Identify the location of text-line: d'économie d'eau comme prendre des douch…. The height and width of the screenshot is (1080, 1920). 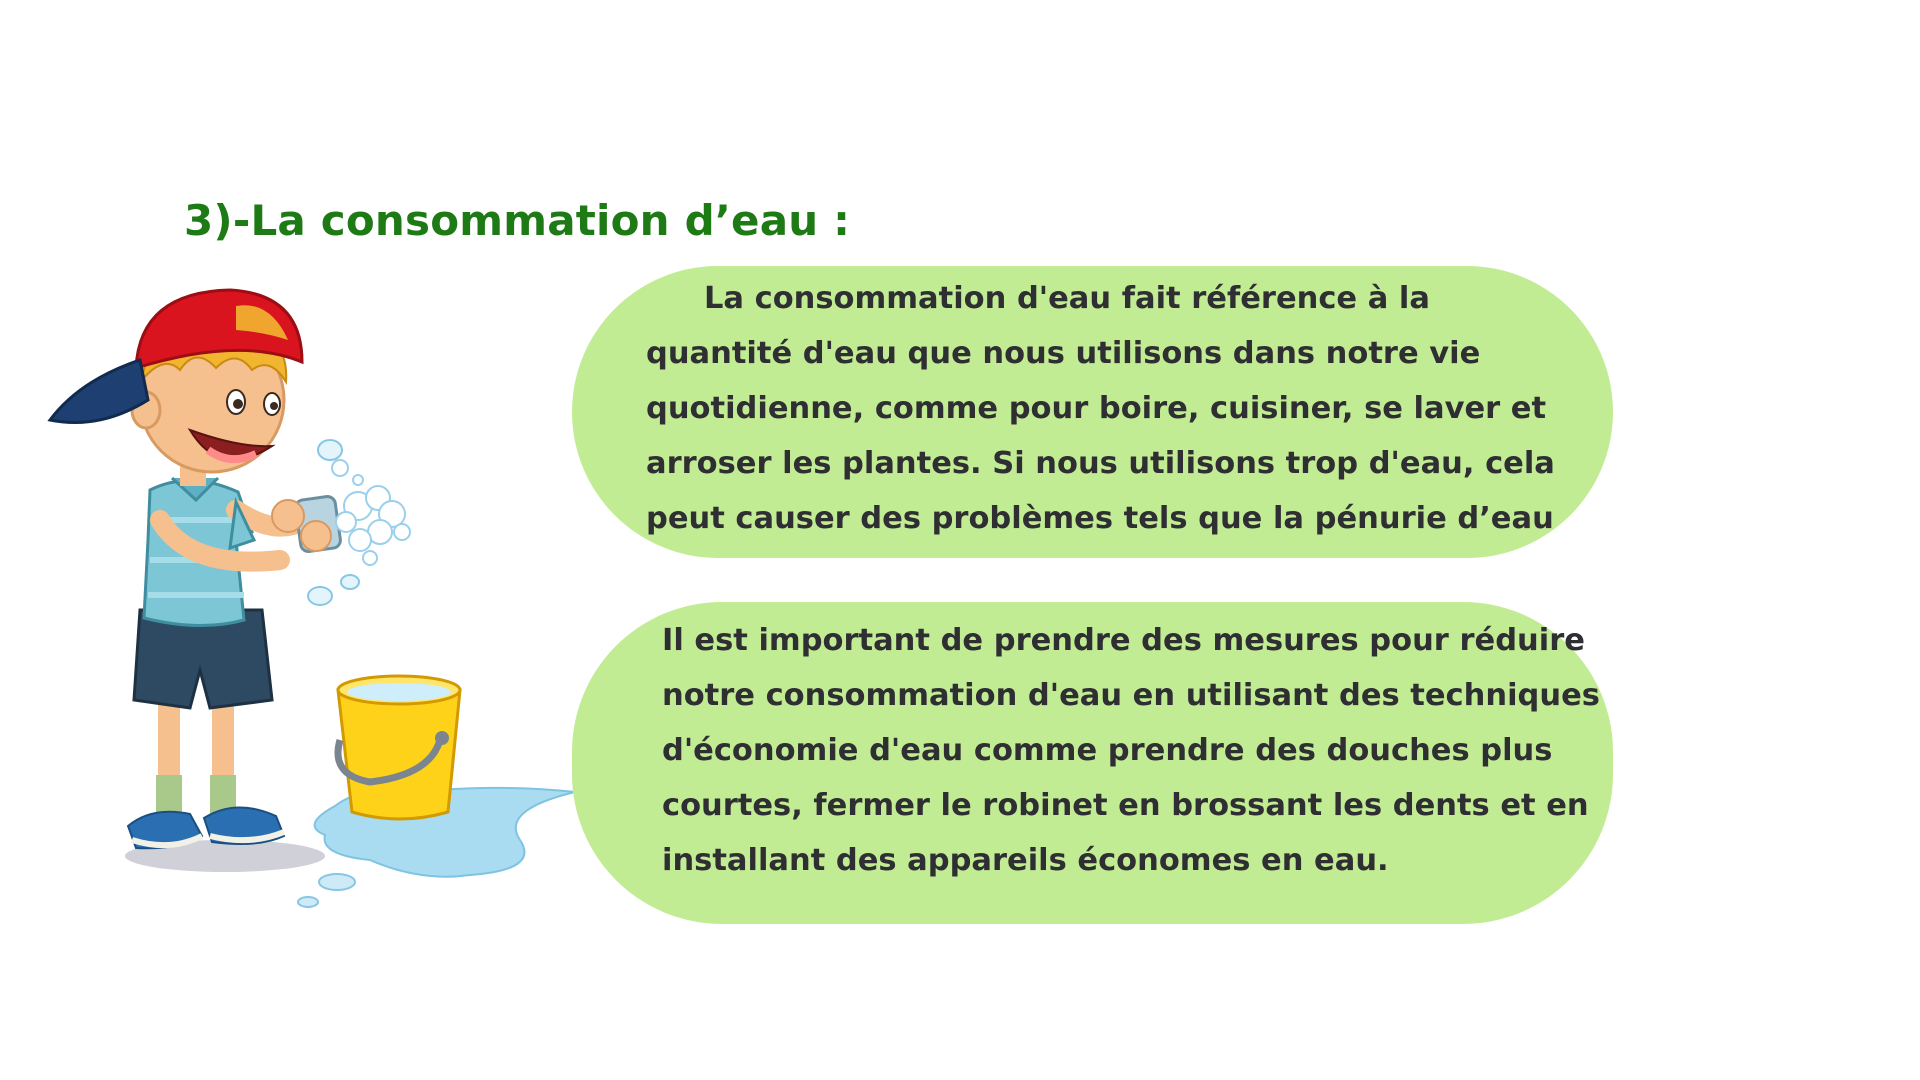
(1107, 750).